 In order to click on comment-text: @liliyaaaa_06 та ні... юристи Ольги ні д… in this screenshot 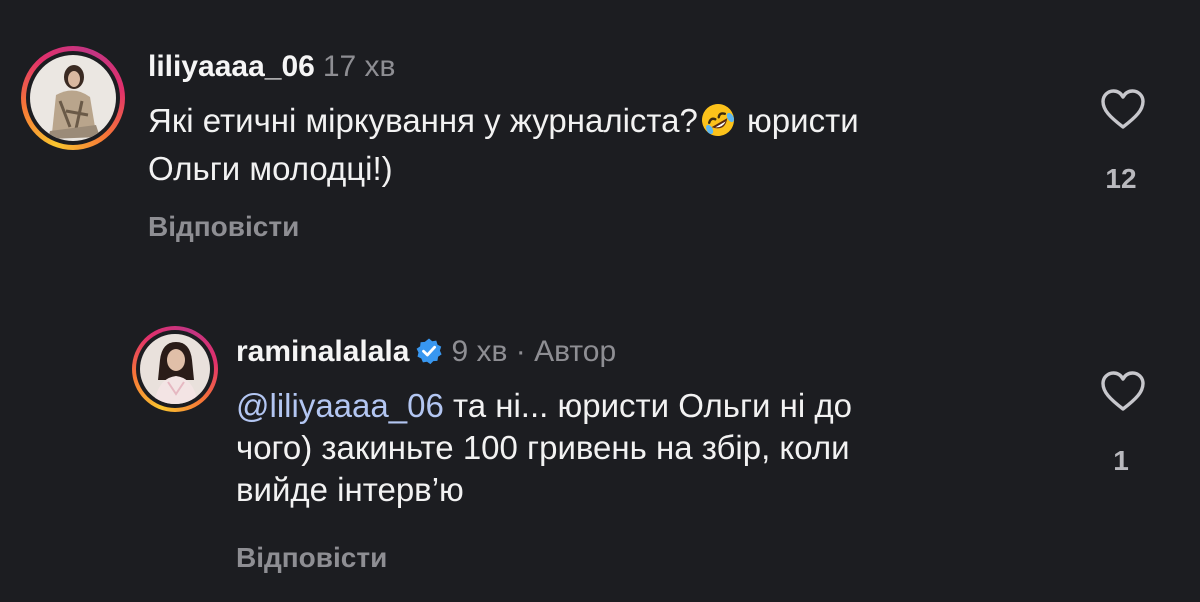, I will do `click(656, 448)`.